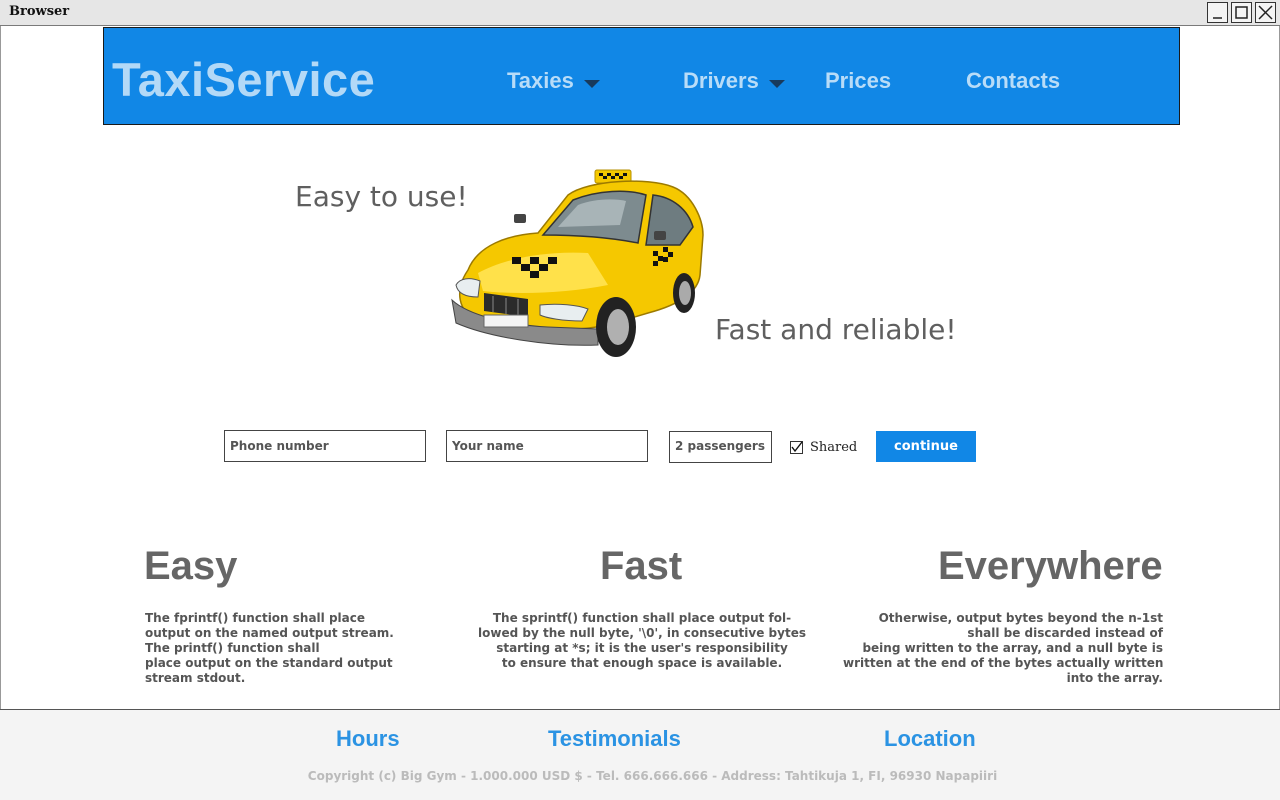  What do you see at coordinates (1217, 12) in the screenshot?
I see `minimize-button` at bounding box center [1217, 12].